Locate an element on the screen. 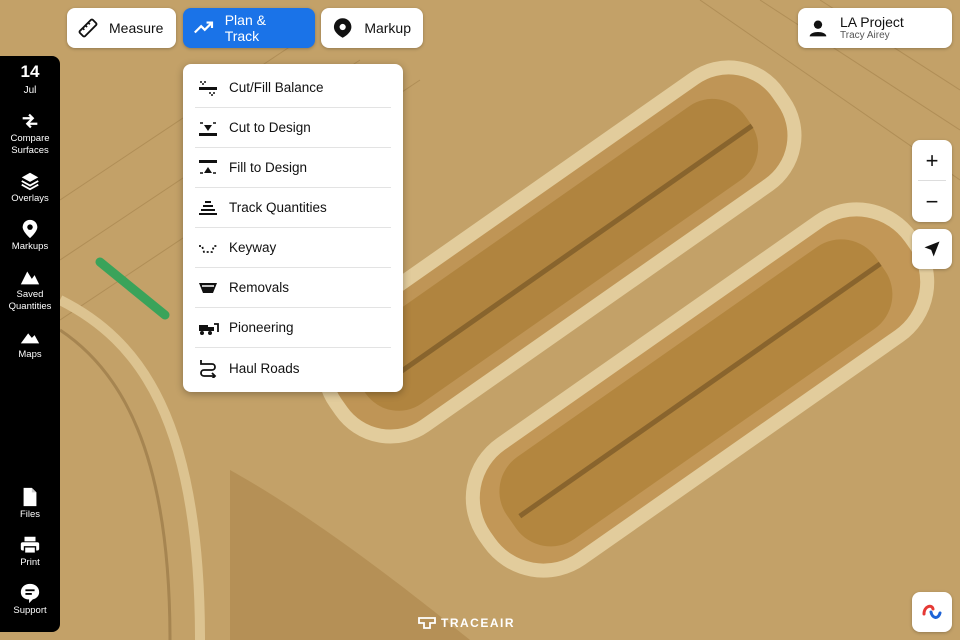 The image size is (960, 640). sidebar-item-label: Markups is located at coordinates (30, 246).